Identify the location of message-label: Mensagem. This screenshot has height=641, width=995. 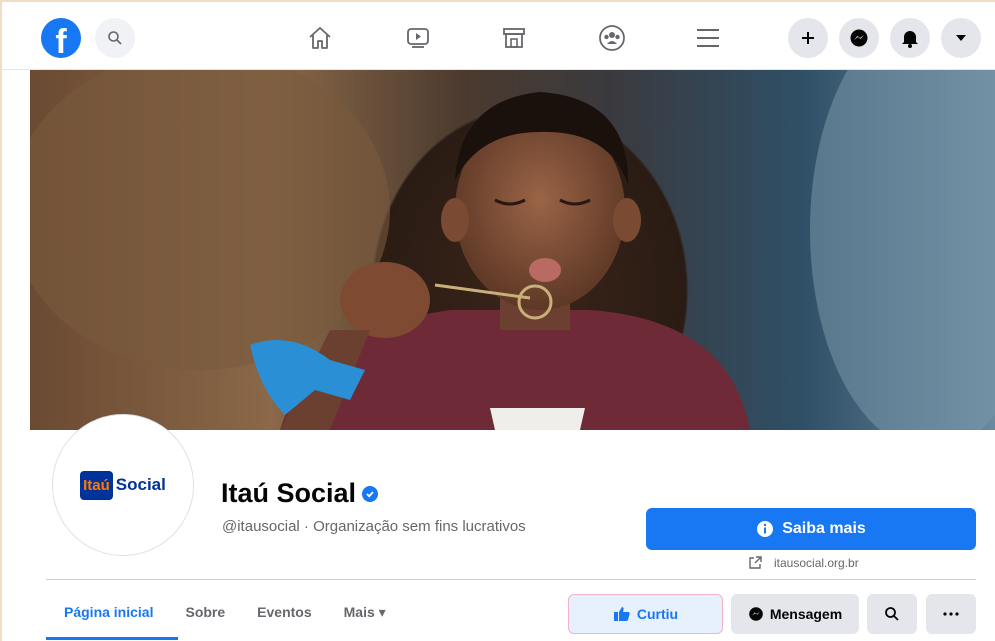
(806, 614).